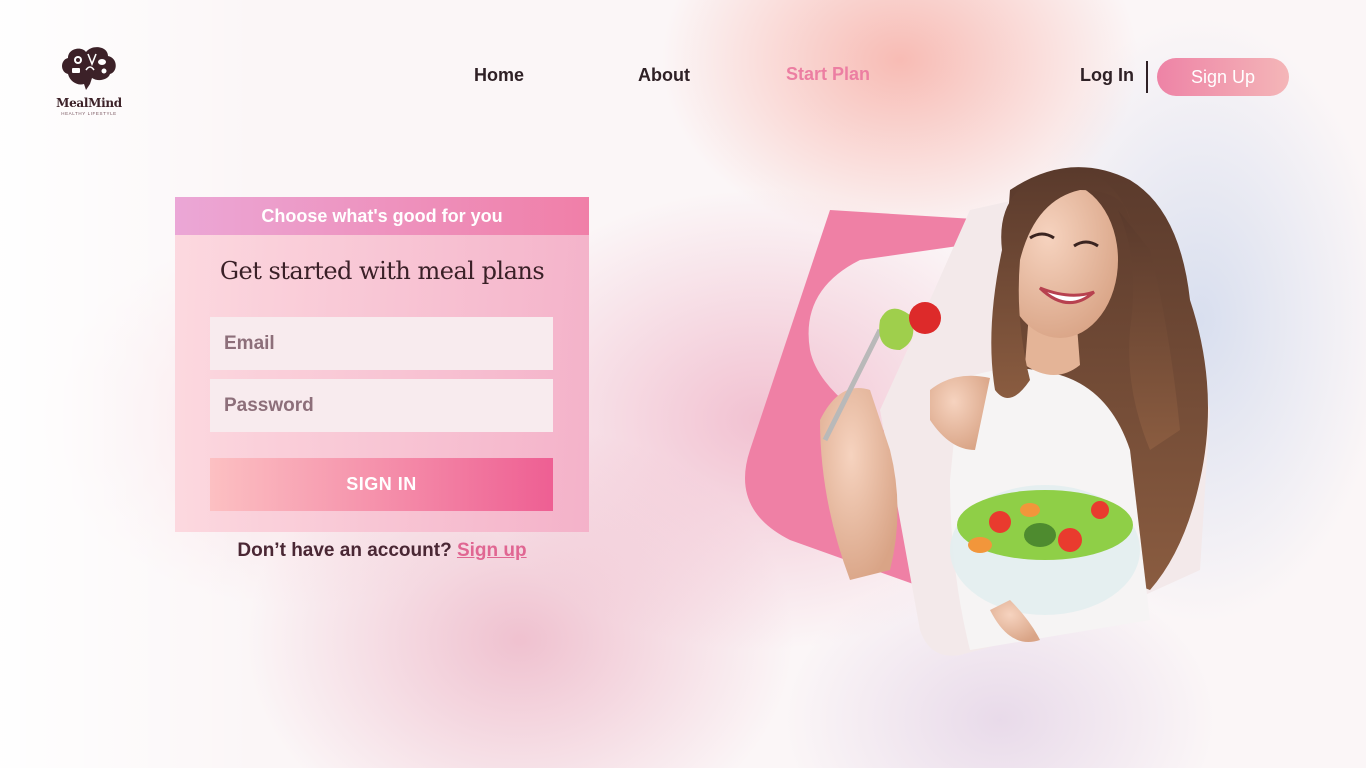 The image size is (1366, 768). What do you see at coordinates (89, 68) in the screenshot?
I see `brain-food-icon` at bounding box center [89, 68].